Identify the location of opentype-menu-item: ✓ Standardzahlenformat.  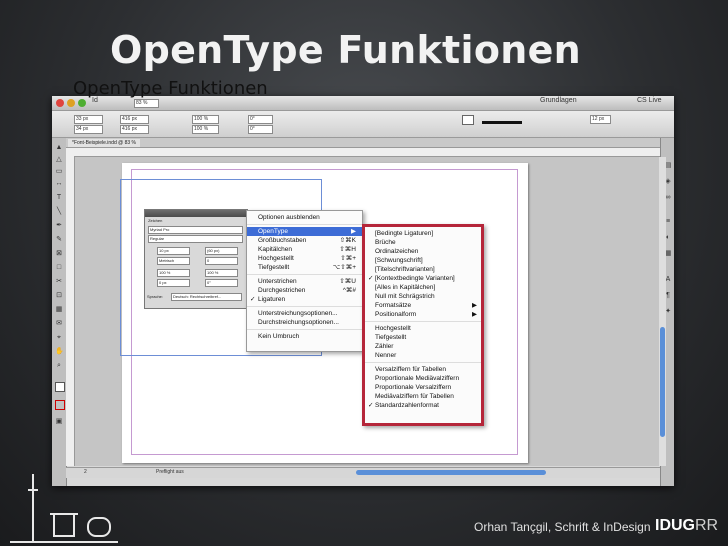
(423, 405).